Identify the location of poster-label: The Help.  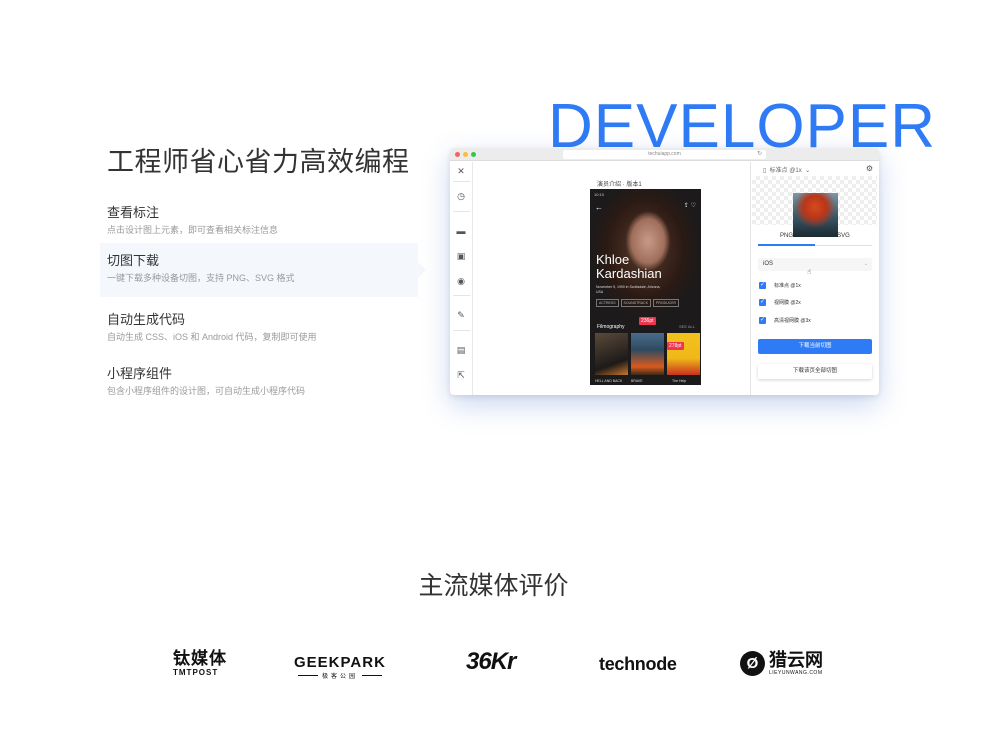
(679, 381).